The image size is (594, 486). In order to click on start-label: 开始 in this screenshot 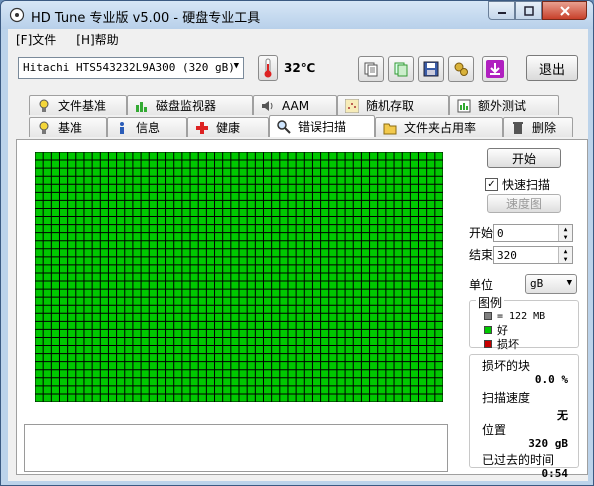, I will do `click(481, 233)`.